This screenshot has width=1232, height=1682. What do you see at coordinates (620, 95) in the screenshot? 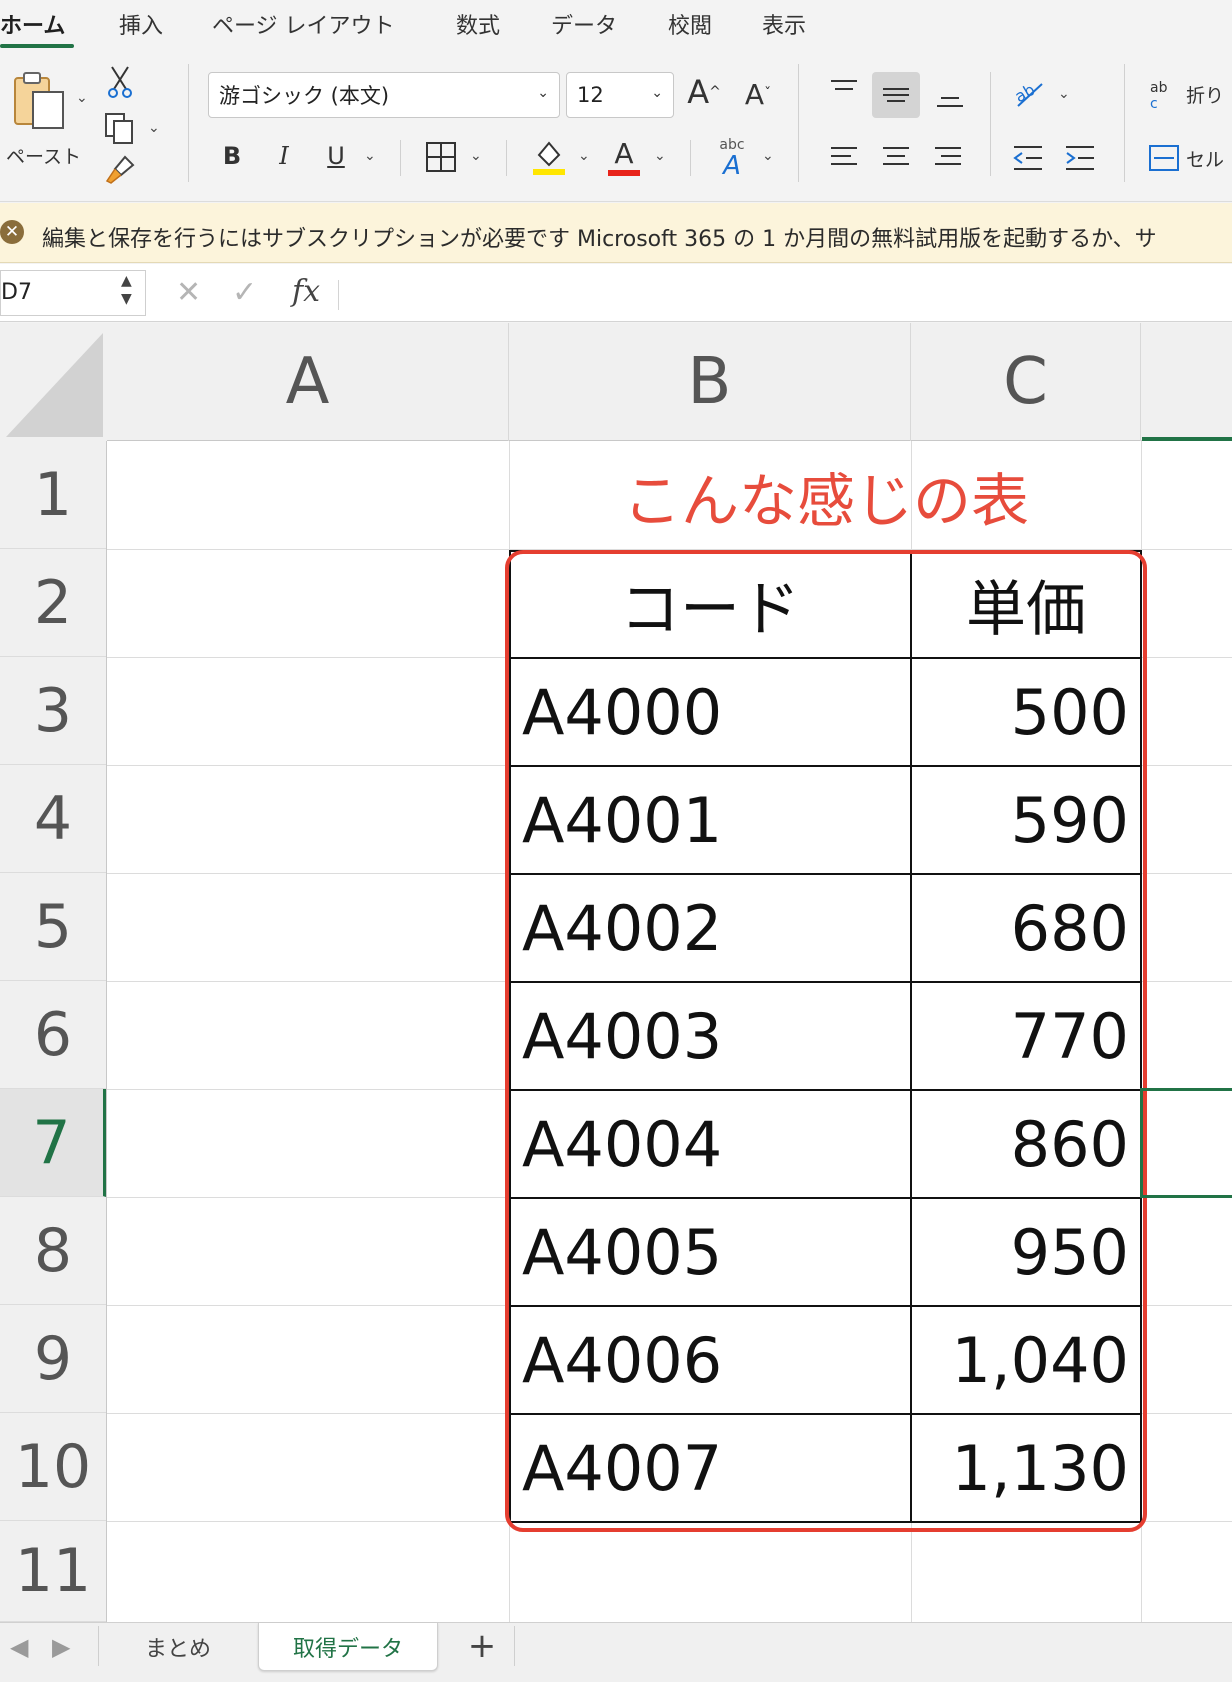
I see `font-size-select: 12 ⌄` at bounding box center [620, 95].